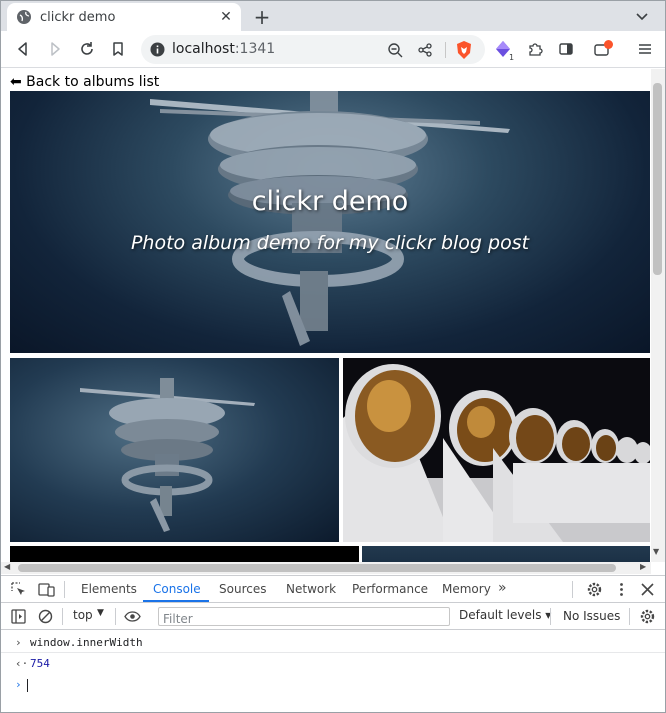 Image resolution: width=666 pixels, height=713 pixels. What do you see at coordinates (395, 50) in the screenshot?
I see `zoom-out-icon` at bounding box center [395, 50].